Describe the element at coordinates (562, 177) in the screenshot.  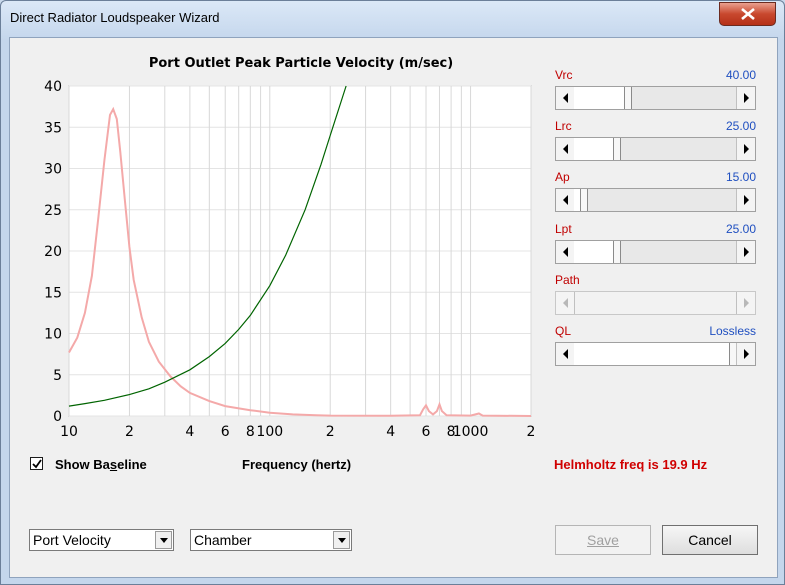
I see `param-label-ap: Ap` at that location.